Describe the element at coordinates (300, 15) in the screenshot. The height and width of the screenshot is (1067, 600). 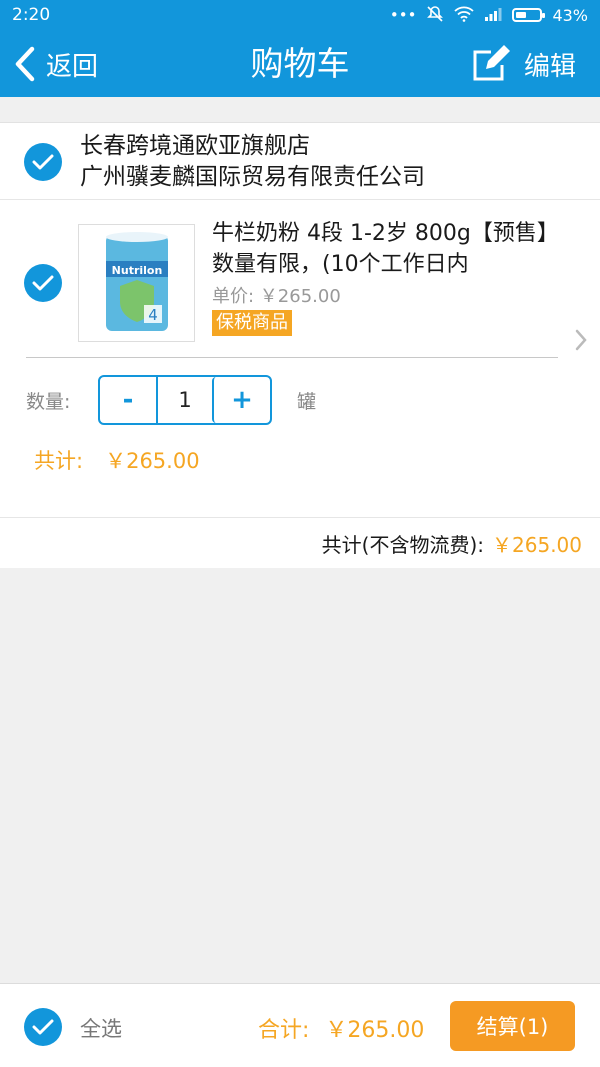
I see `status-bar: 2:20 ••• 43%` at that location.